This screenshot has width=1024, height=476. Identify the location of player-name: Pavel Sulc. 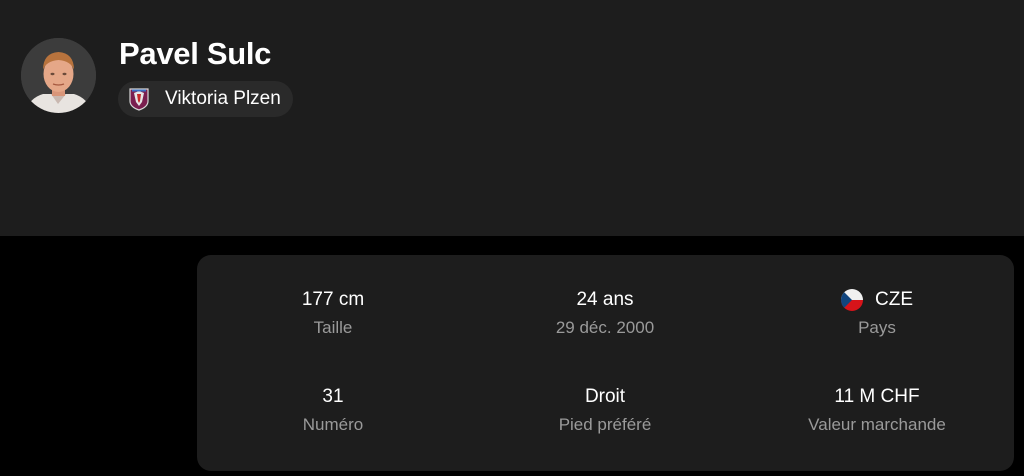
(195, 53).